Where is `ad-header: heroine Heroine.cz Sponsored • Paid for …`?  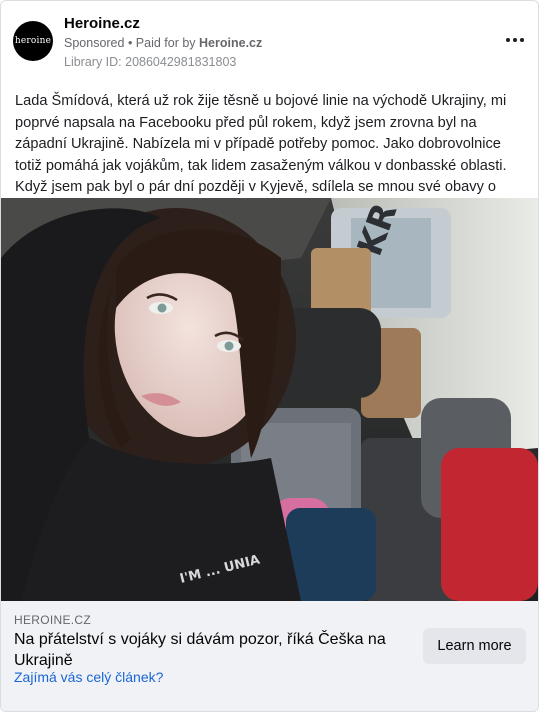
ad-header: heroine Heroine.cz Sponsored • Paid for … is located at coordinates (270, 45).